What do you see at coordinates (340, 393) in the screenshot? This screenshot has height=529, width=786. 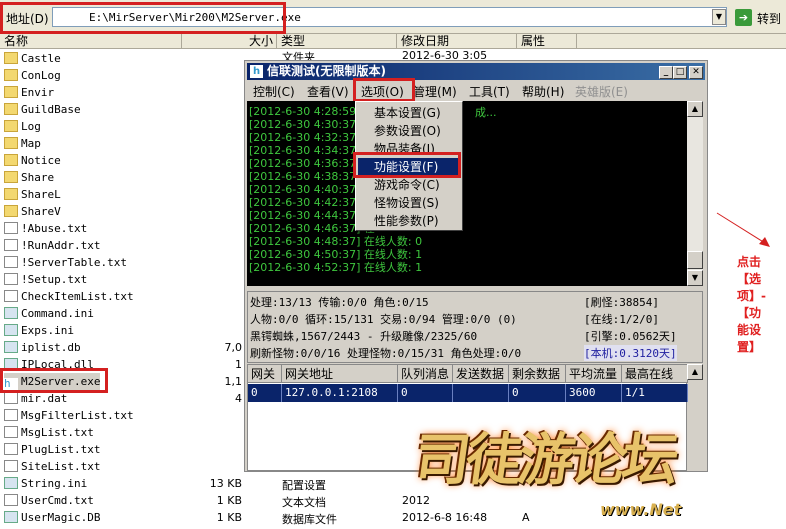 I see `grid-cell: 127.0.0.1:2108` at bounding box center [340, 393].